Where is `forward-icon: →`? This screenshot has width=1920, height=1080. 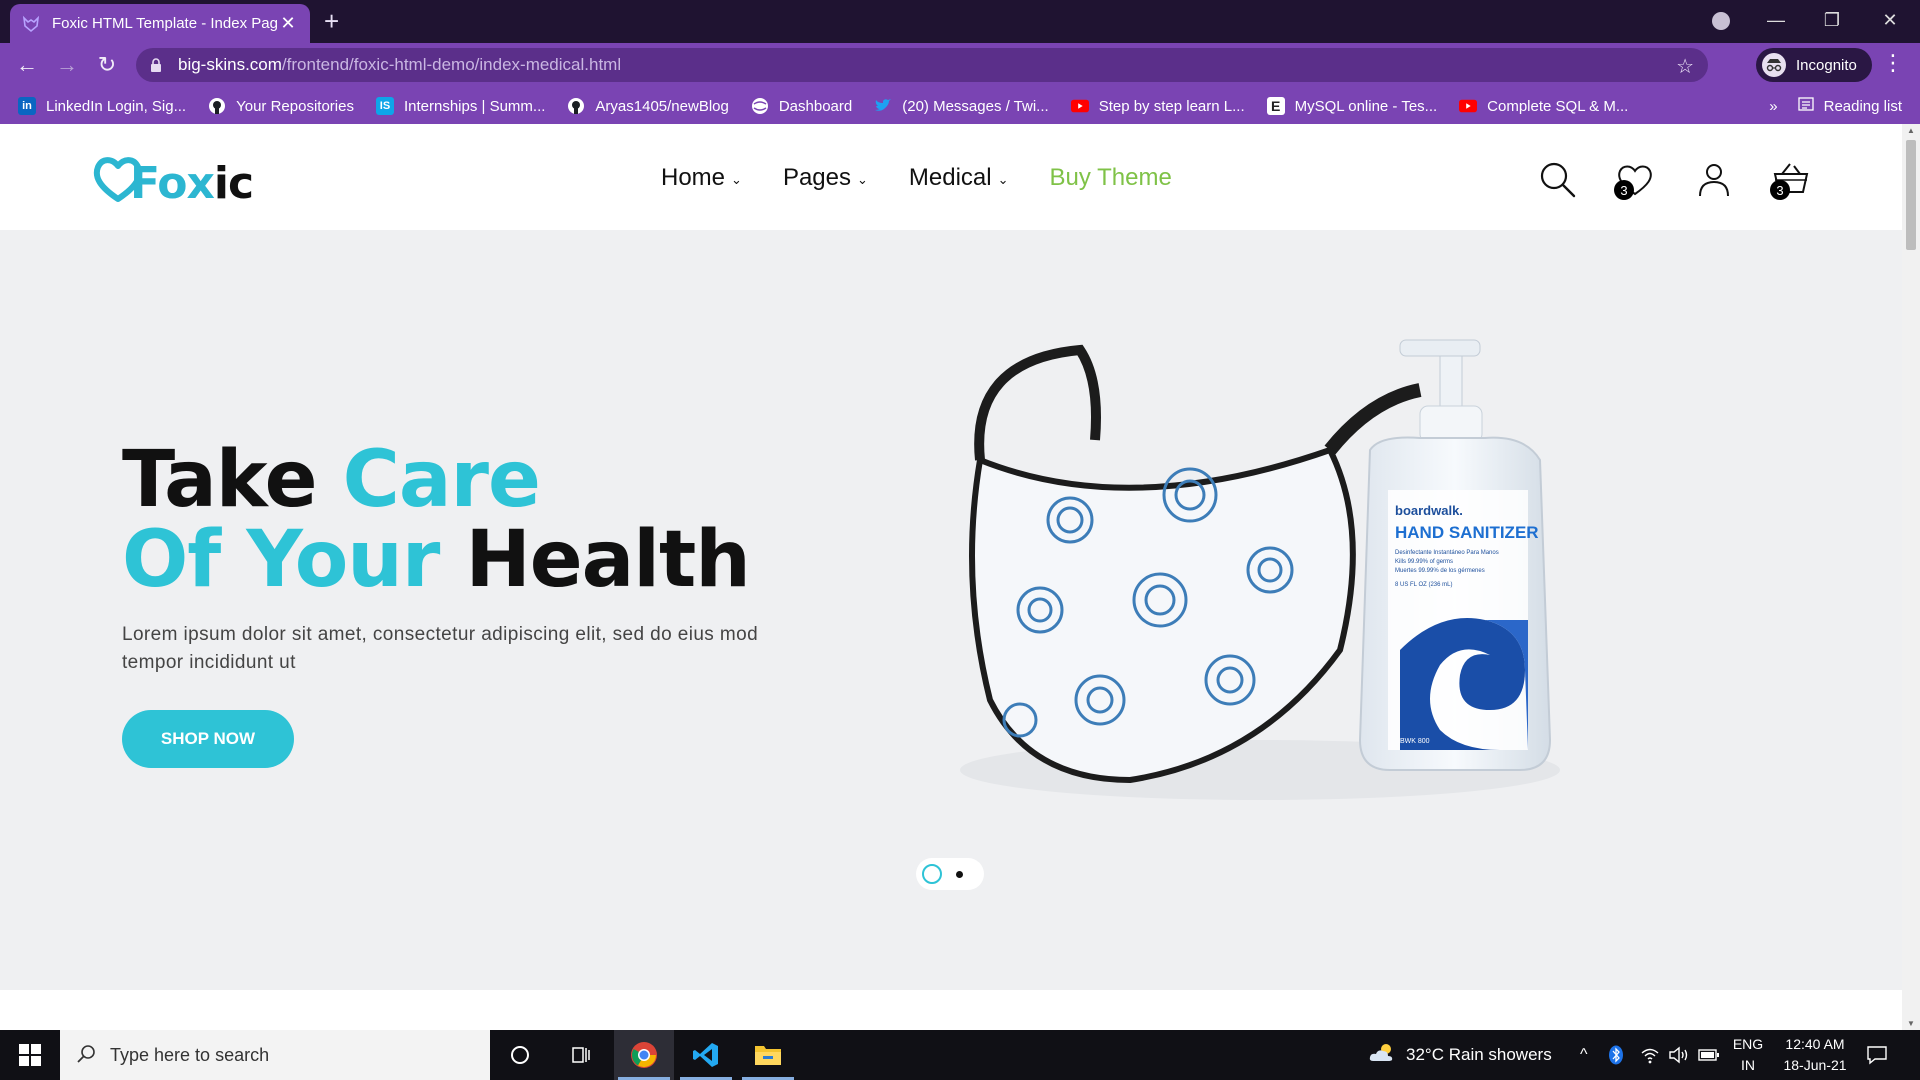 forward-icon: → is located at coordinates (67, 65).